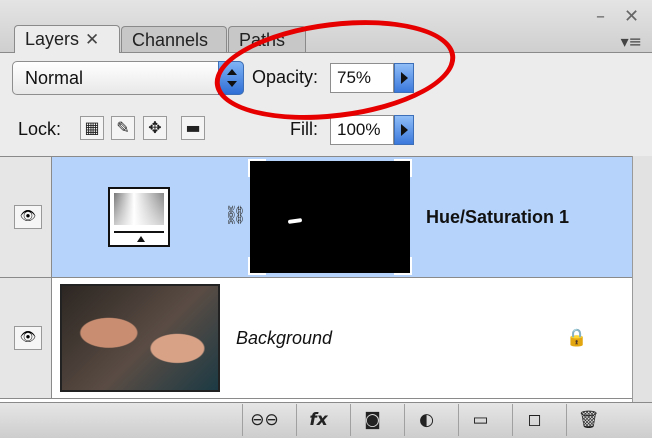  What do you see at coordinates (534, 420) in the screenshot?
I see `new-layer-icon: ◻` at bounding box center [534, 420].